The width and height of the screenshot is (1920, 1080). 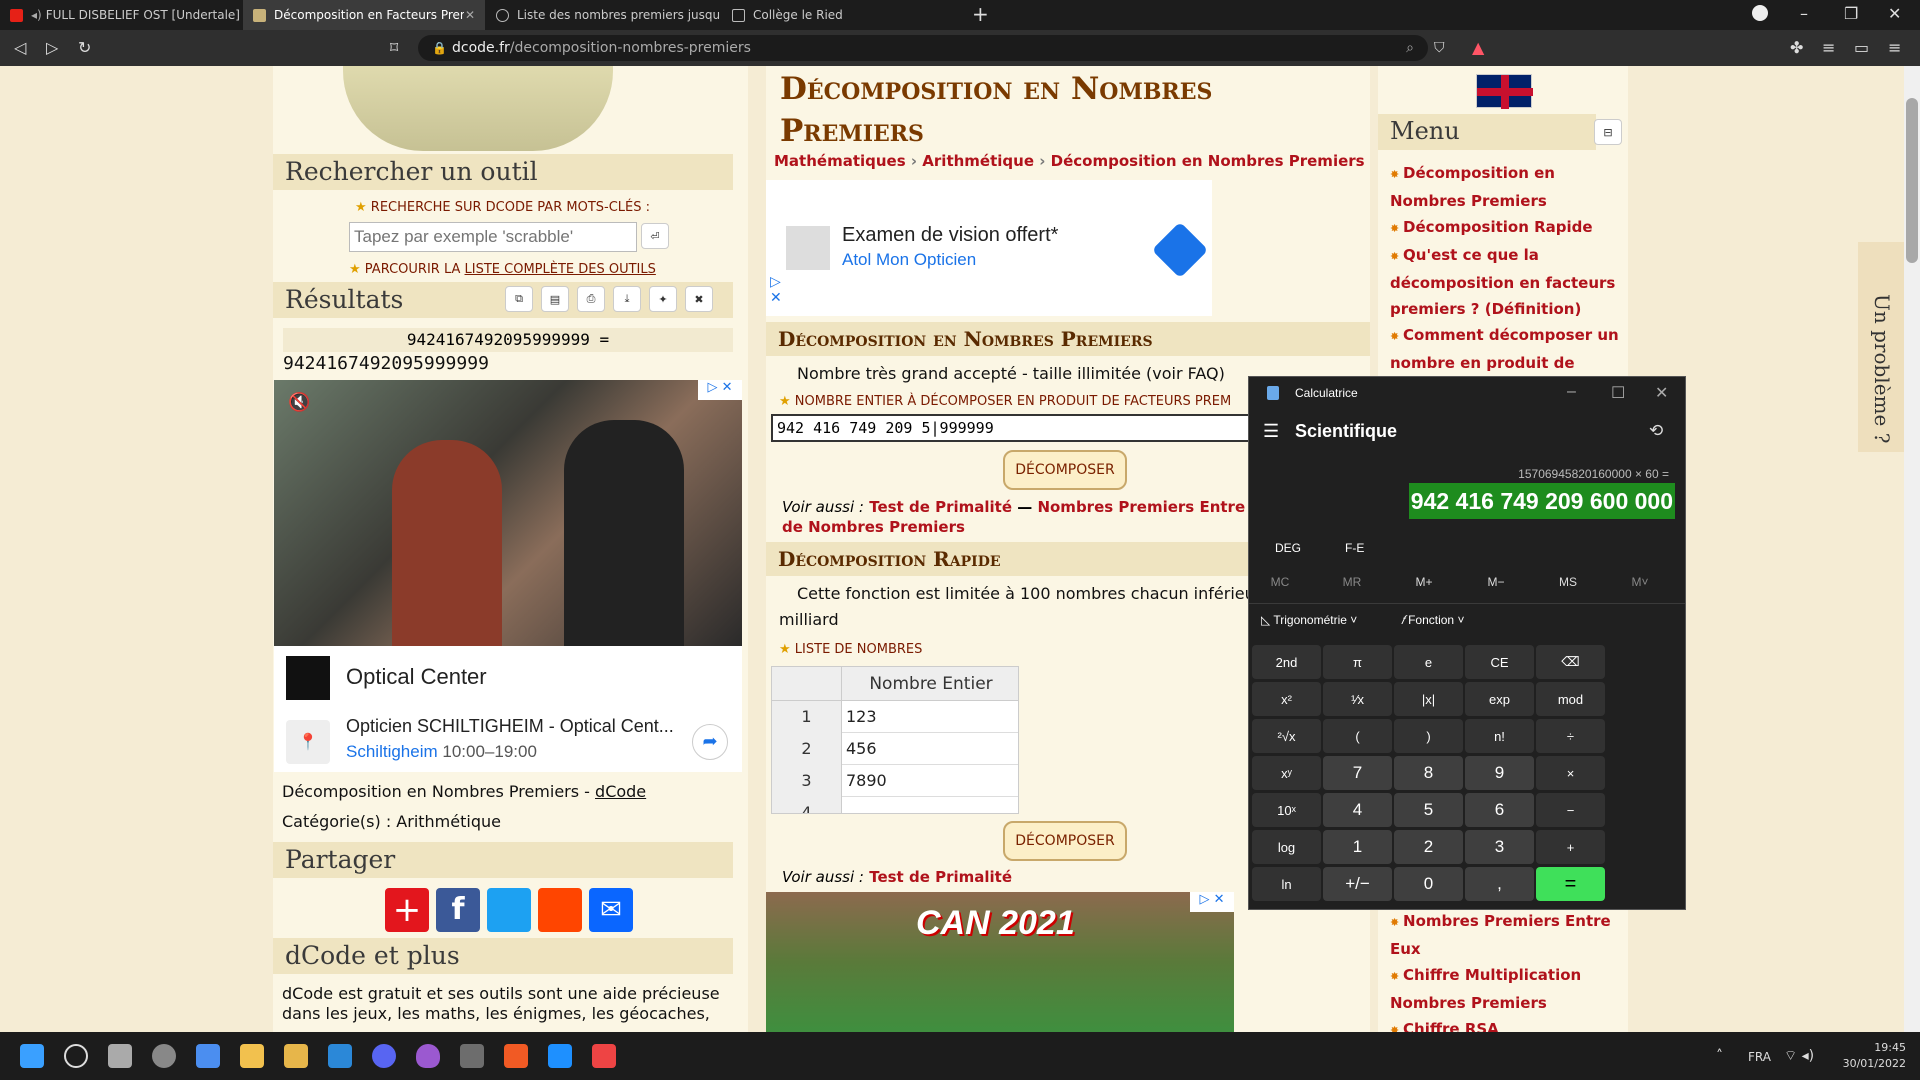 I want to click on calc-key: mod, so click(x=1570, y=699).